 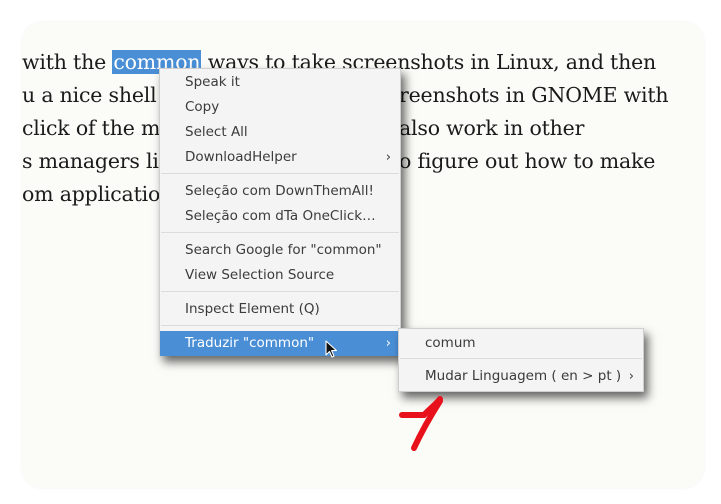 What do you see at coordinates (280, 309) in the screenshot?
I see `menu-item-inspect-element: Inspect Element (Q)` at bounding box center [280, 309].